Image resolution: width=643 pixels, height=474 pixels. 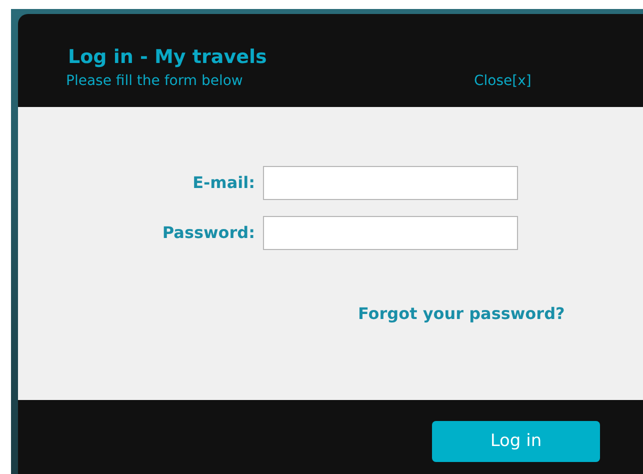 I want to click on dialog-title: Log in - My travels, so click(x=167, y=57).